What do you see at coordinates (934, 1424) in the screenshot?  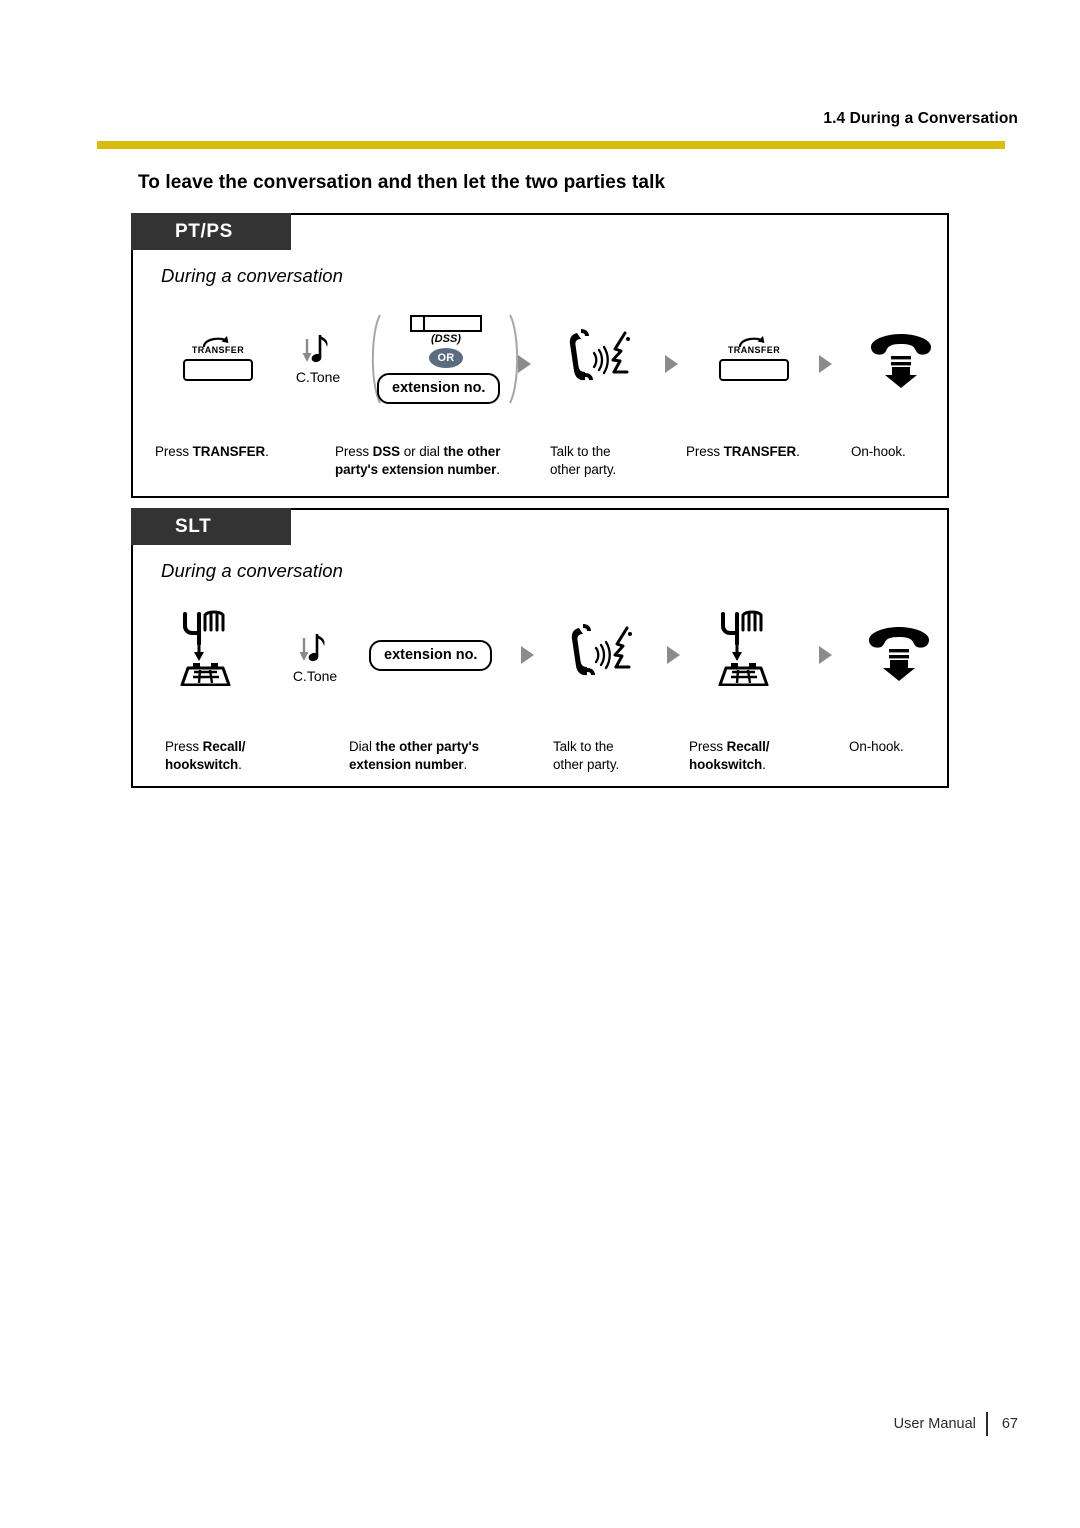 I see `footer-manual-label: User Manual` at bounding box center [934, 1424].